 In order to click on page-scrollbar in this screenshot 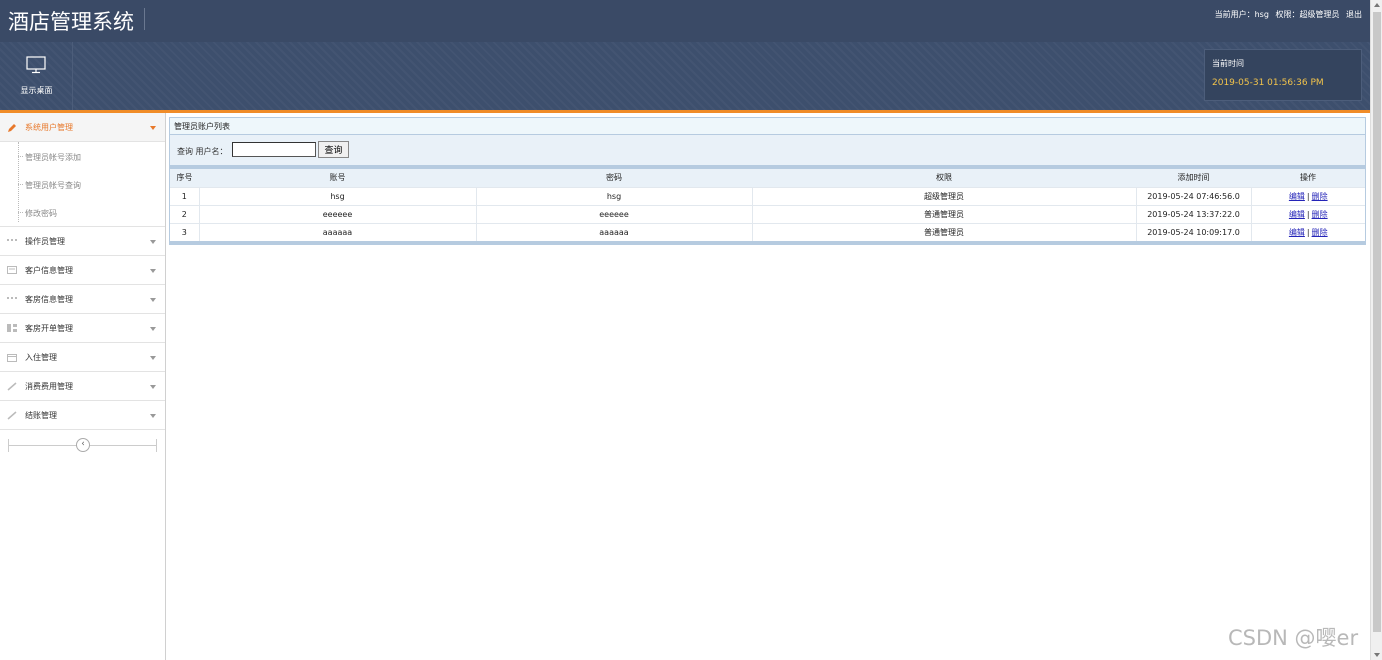, I will do `click(1376, 330)`.